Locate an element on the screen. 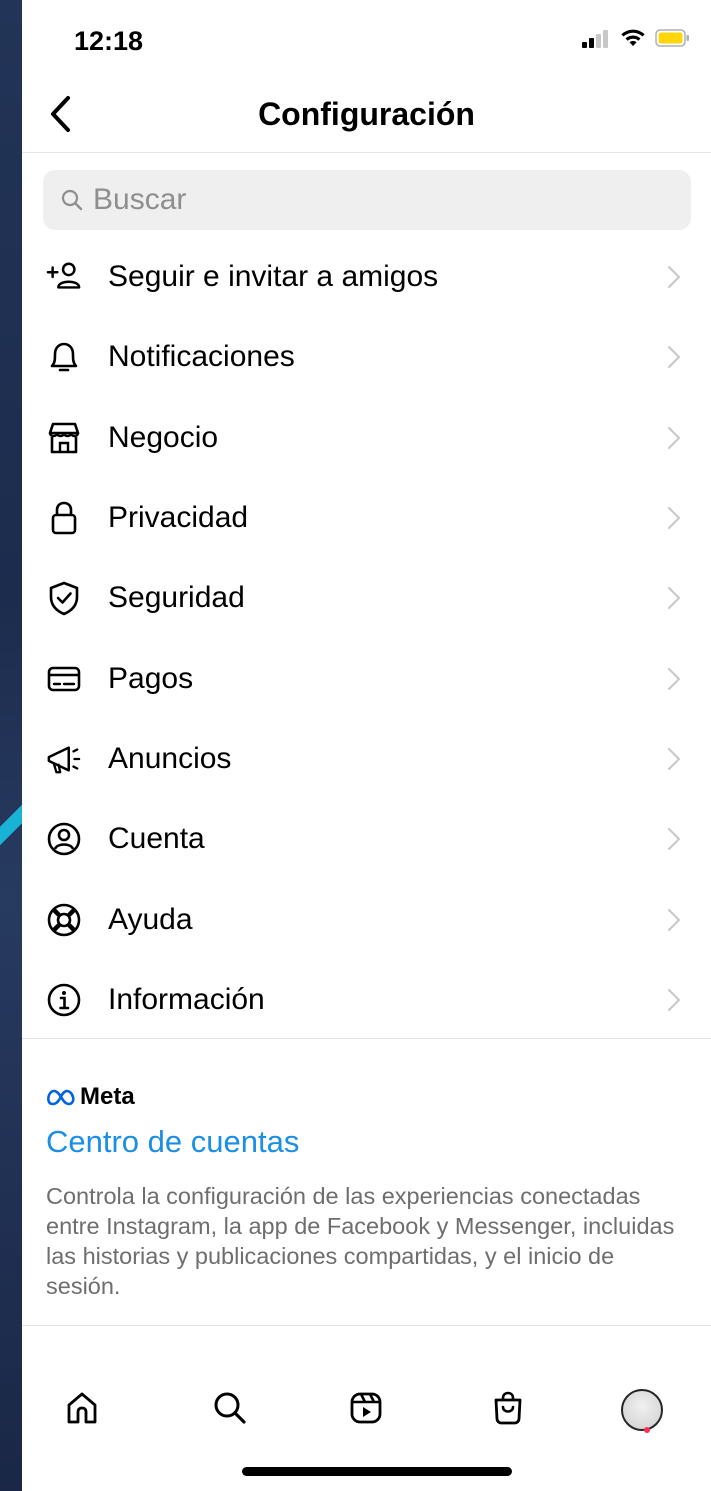  bell-icon is located at coordinates (64, 357).